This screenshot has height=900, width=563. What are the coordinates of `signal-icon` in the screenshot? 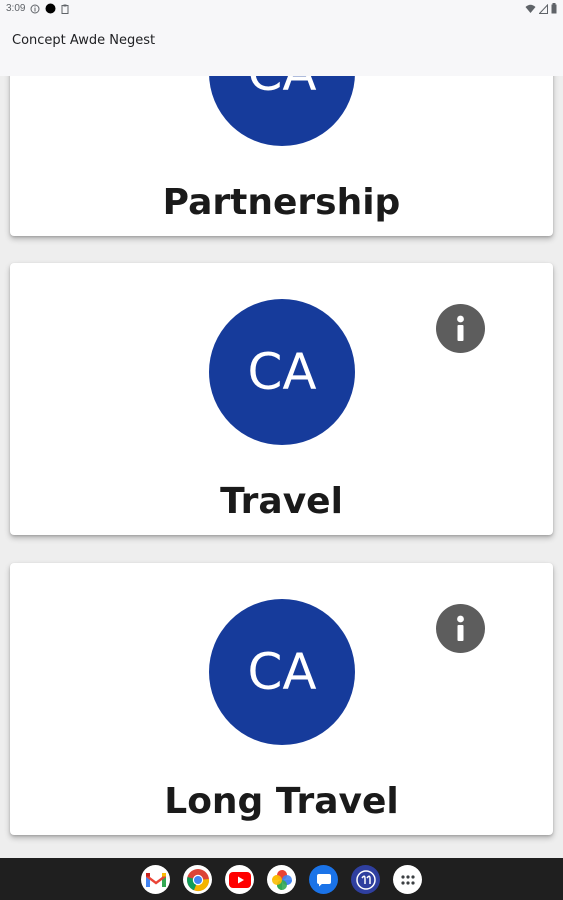 It's located at (543, 8).